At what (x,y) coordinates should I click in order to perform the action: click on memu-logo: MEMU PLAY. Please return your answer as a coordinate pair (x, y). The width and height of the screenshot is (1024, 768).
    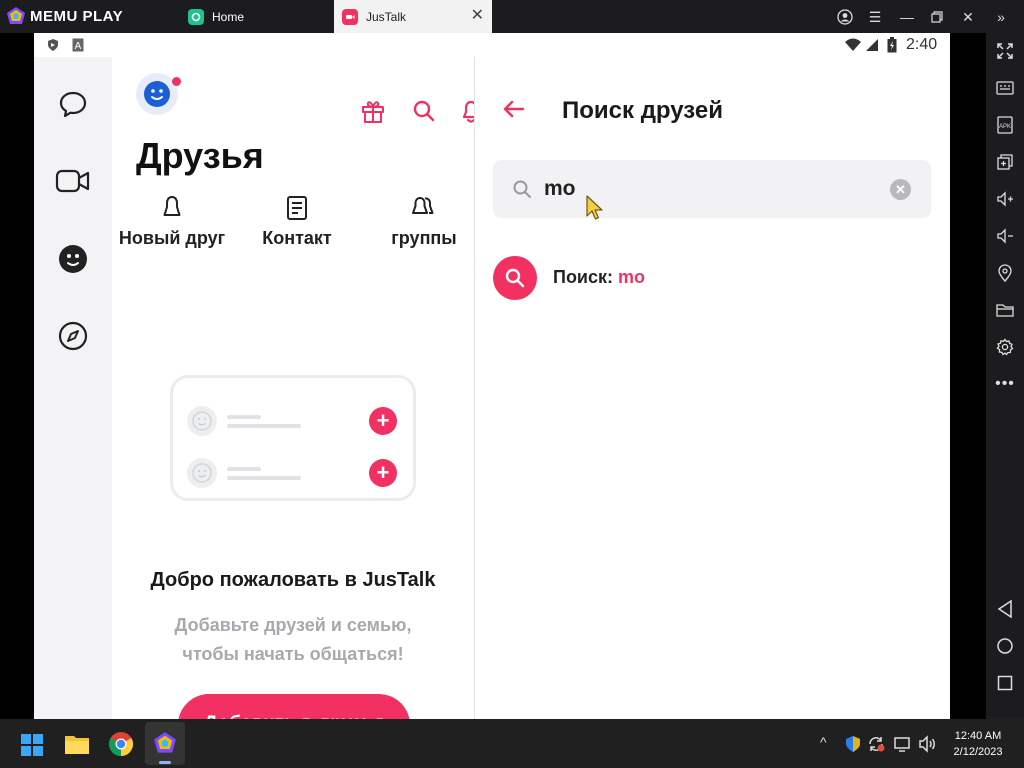
    Looking at the image, I should click on (64, 16).